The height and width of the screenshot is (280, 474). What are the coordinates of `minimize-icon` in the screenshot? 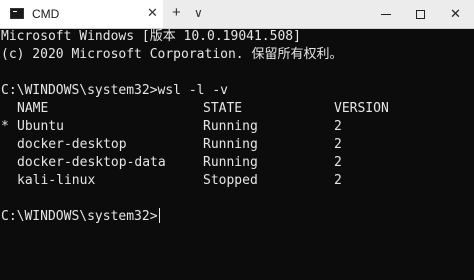 It's located at (385, 15).